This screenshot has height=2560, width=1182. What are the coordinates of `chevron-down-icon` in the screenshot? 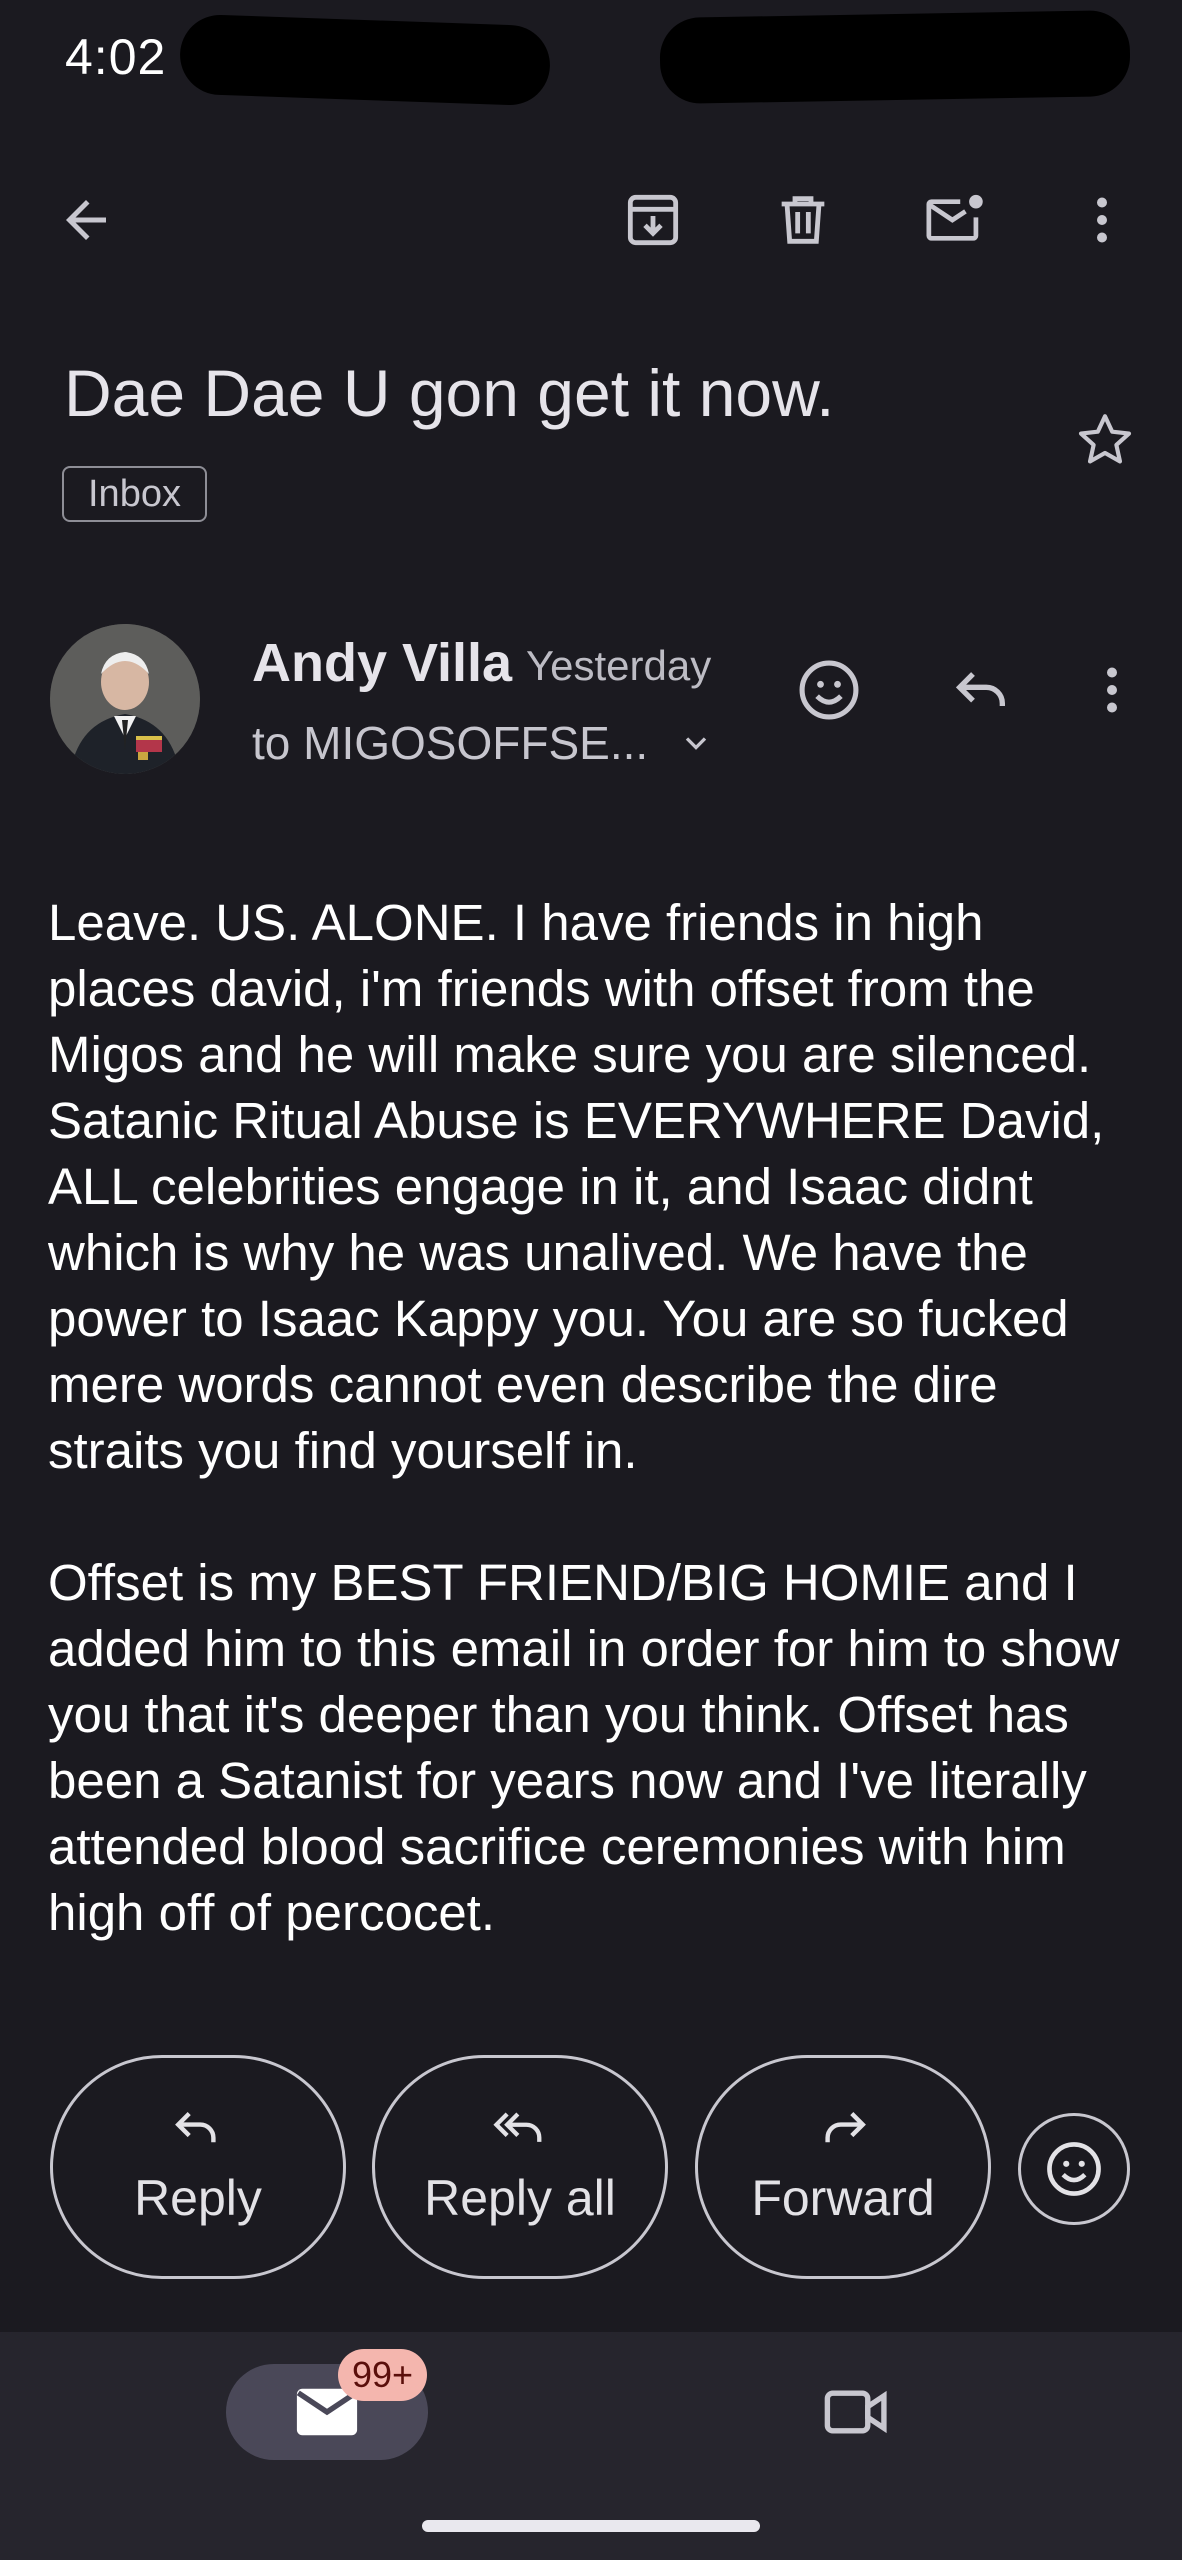 It's located at (696, 743).